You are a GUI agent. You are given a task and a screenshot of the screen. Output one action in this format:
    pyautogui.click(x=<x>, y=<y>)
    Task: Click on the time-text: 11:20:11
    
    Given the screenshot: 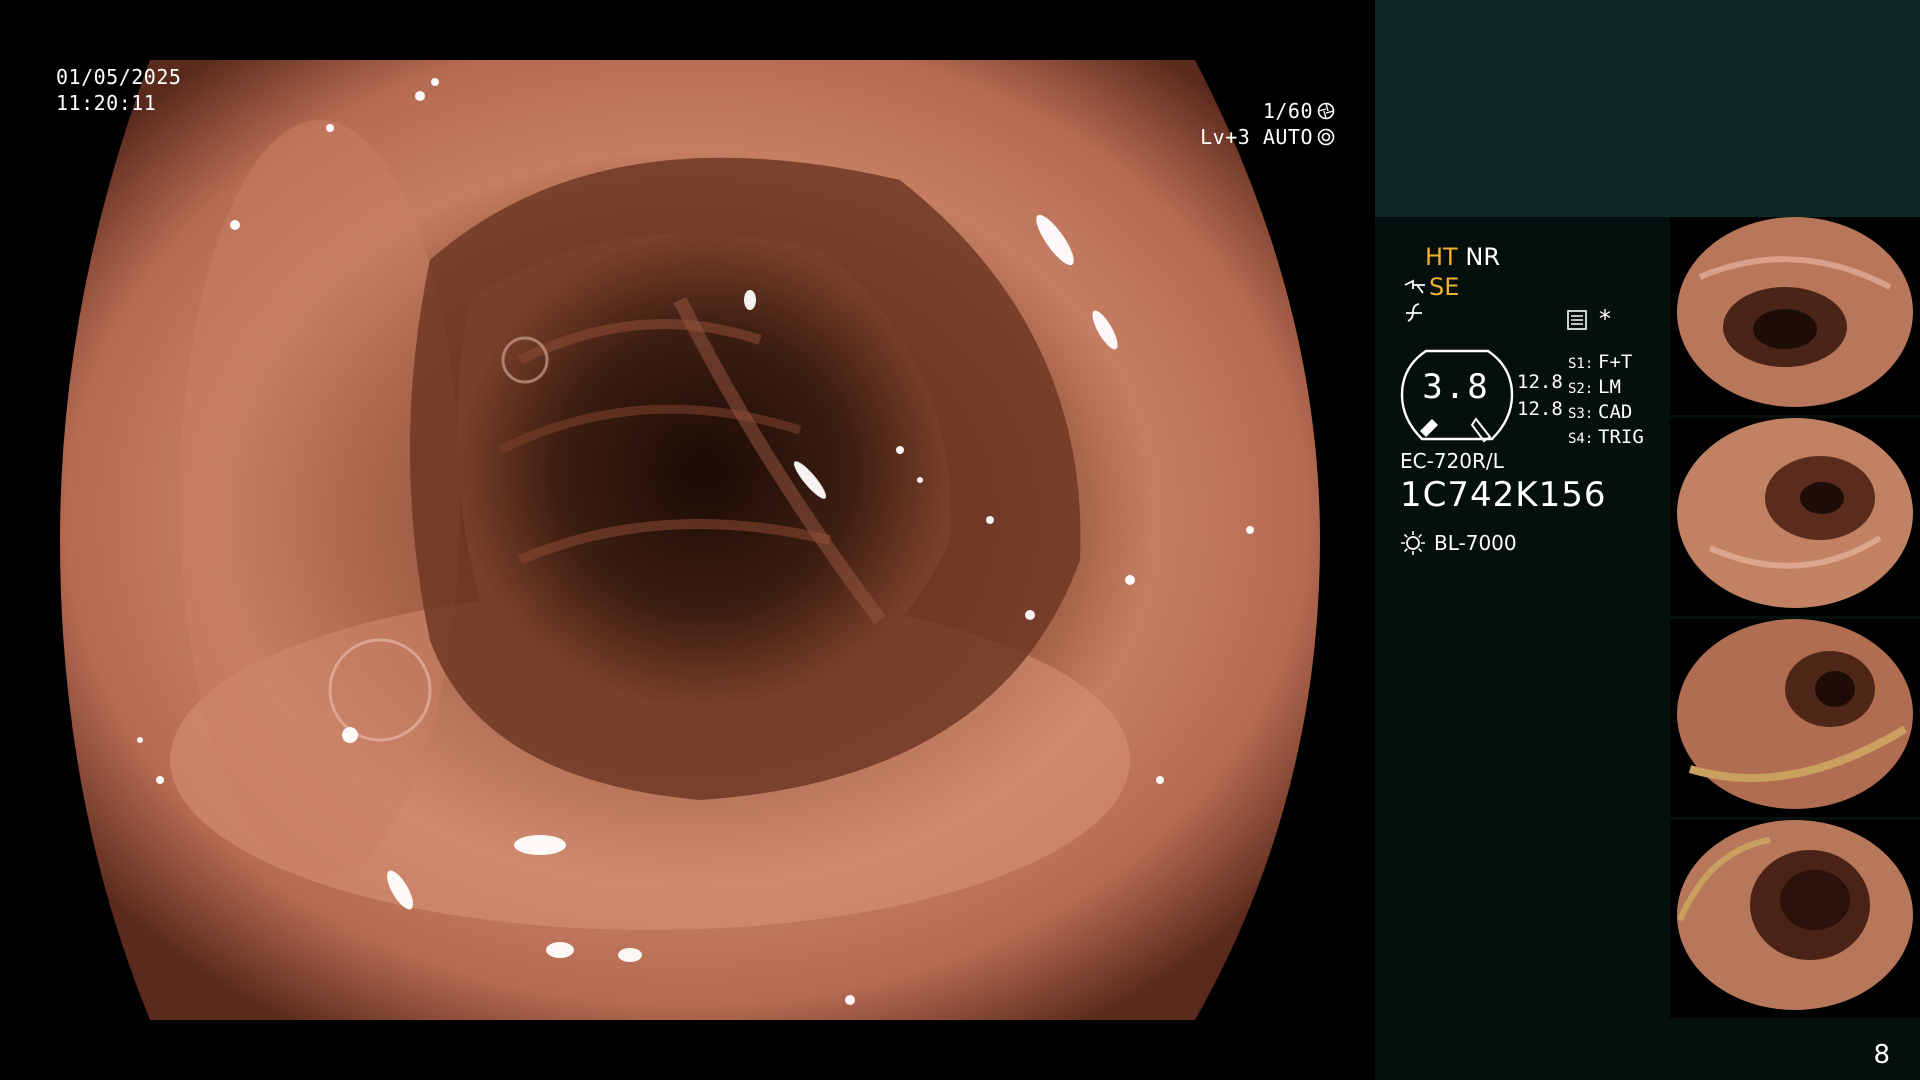 What is the action you would take?
    pyautogui.click(x=106, y=103)
    